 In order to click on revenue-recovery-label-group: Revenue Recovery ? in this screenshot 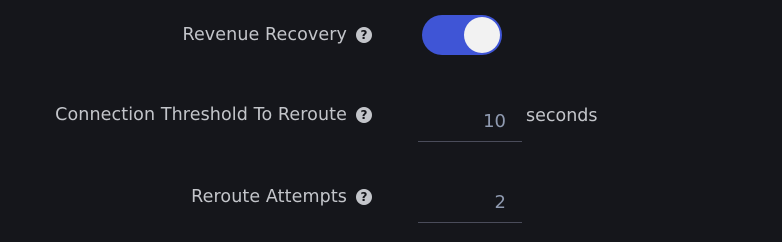, I will do `click(277, 35)`.